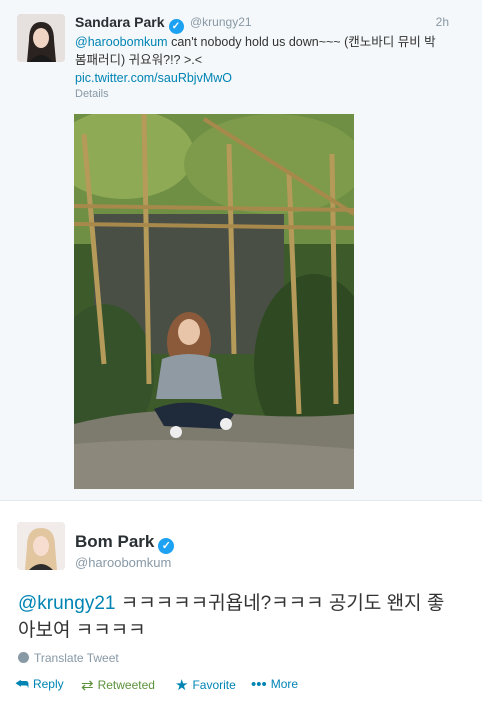 The image size is (482, 708). I want to click on tweet-text: @krungy21 ㅋㅋㅋㅋㅋ귀욥네?ㅋㅋㅋ 공기도 왠지 좋아보여 ㅋㅋㅋㅋ, so click(238, 617).